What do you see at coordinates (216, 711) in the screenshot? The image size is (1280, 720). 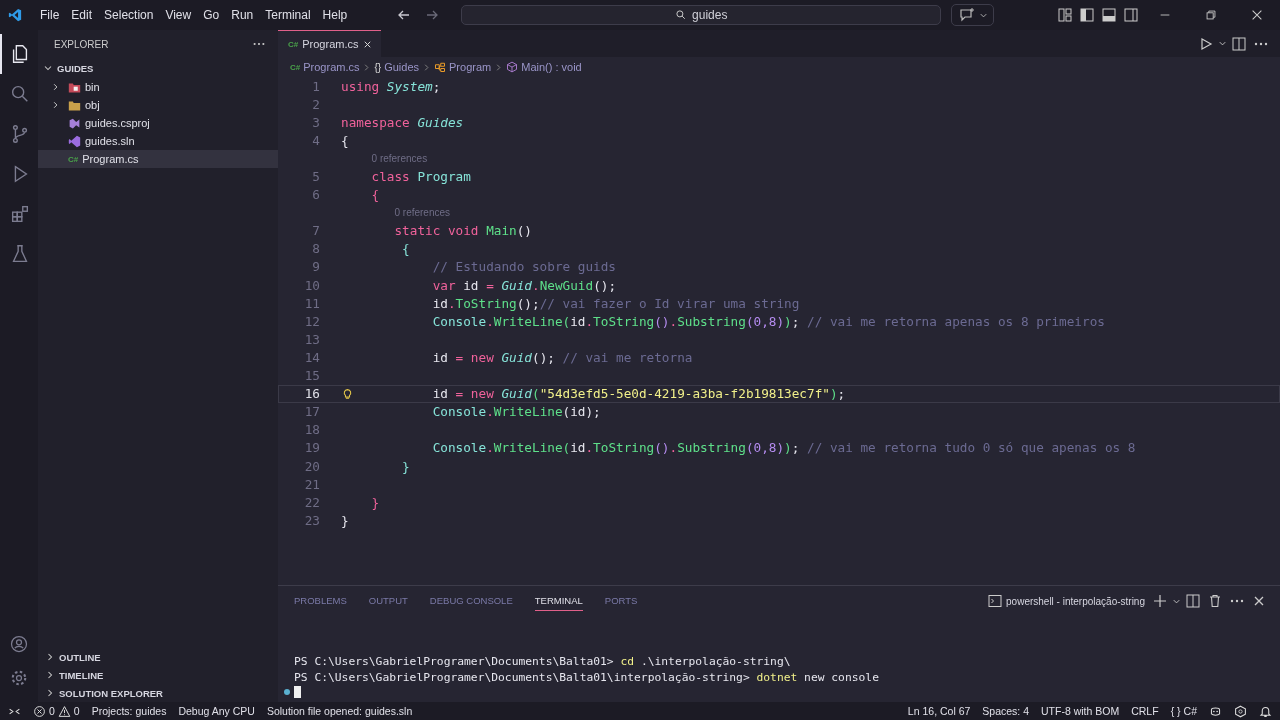 I see `status-item: Debug Any CPU` at bounding box center [216, 711].